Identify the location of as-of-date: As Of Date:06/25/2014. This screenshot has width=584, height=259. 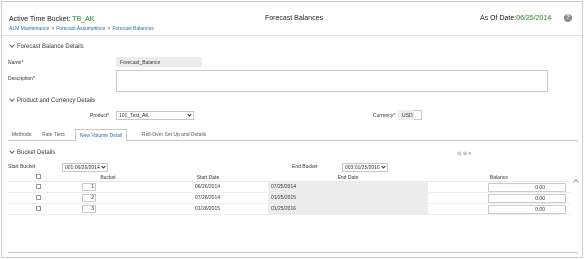
(515, 18).